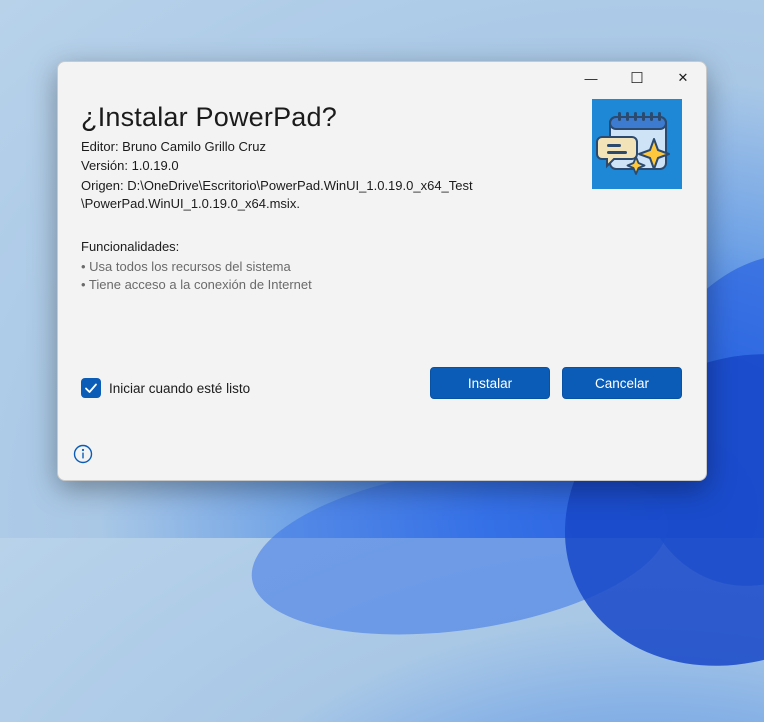 The image size is (764, 722). What do you see at coordinates (130, 246) in the screenshot?
I see `features-heading: Funcionalidades:` at bounding box center [130, 246].